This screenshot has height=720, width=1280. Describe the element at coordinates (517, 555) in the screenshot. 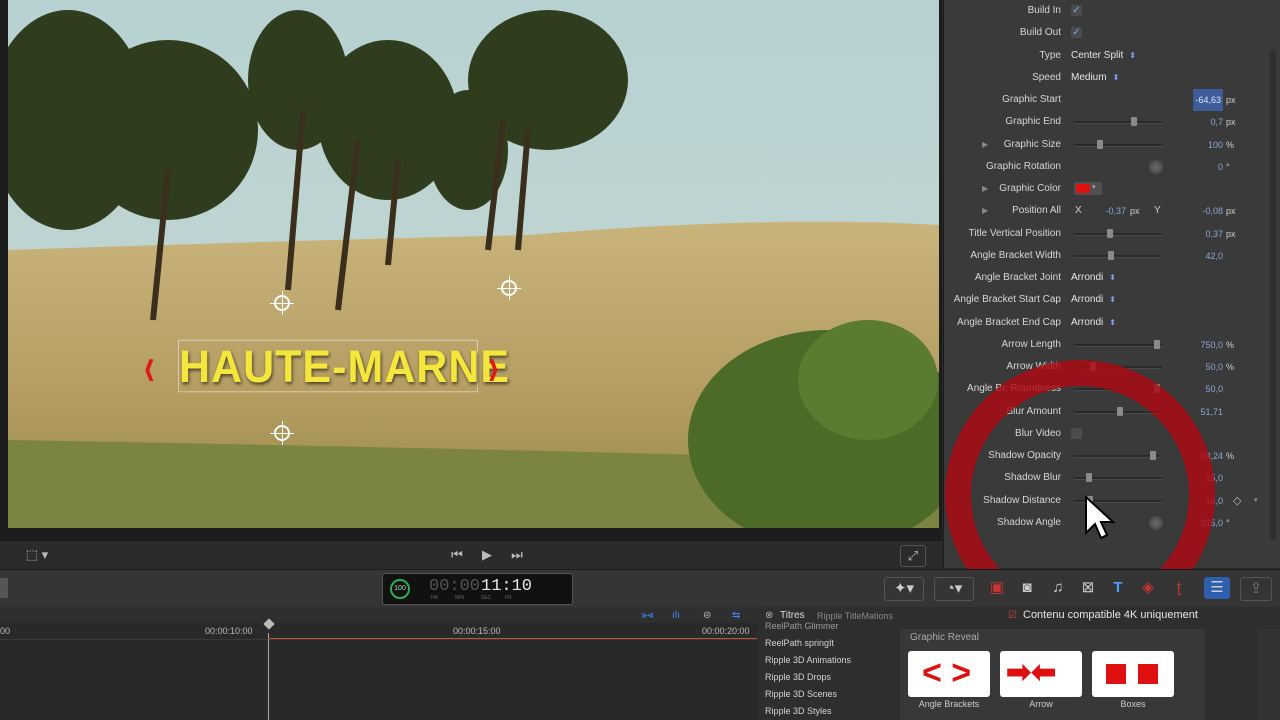

I see `next-frame-icon: ⏭` at that location.